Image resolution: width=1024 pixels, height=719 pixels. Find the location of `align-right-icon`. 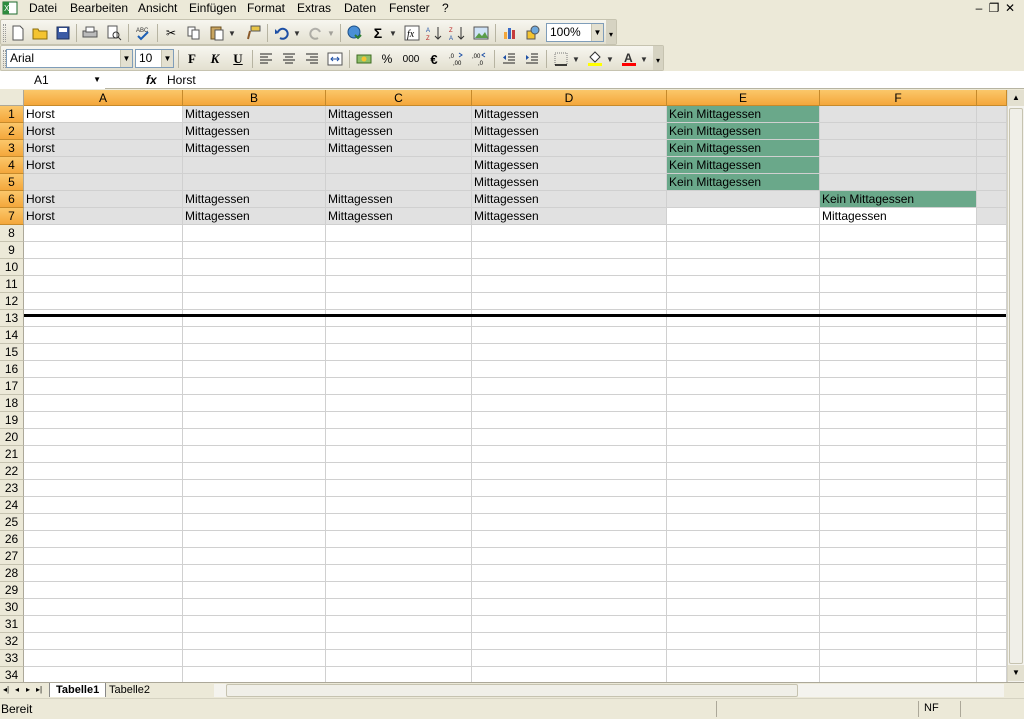

align-right-icon is located at coordinates (312, 59).